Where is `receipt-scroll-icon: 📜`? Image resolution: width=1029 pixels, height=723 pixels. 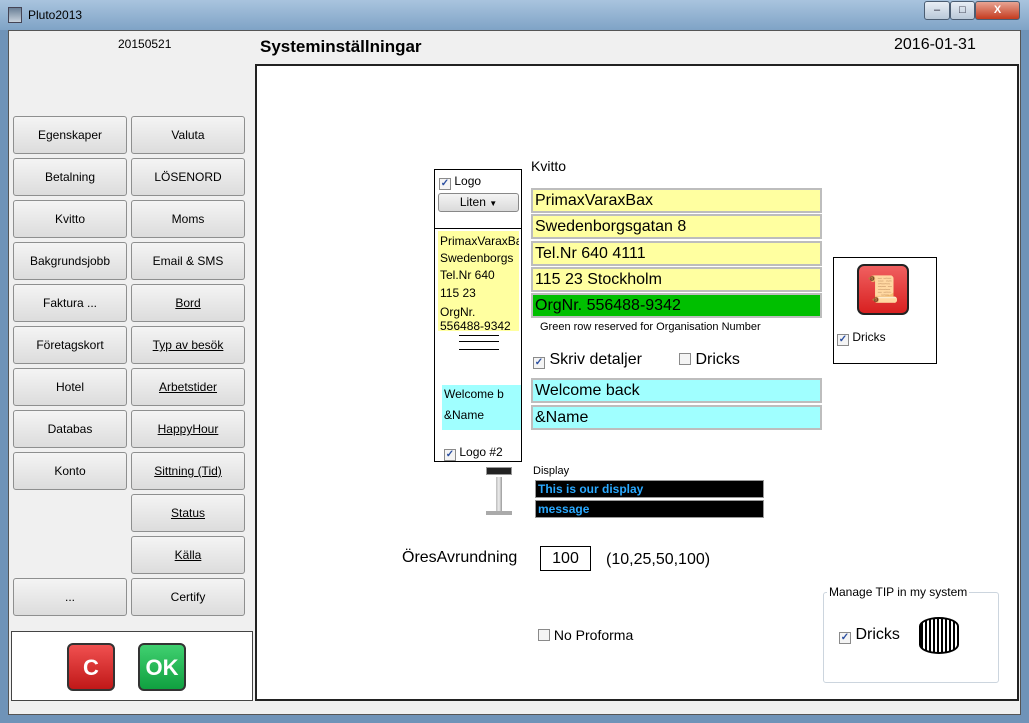
receipt-scroll-icon: 📜 is located at coordinates (883, 289).